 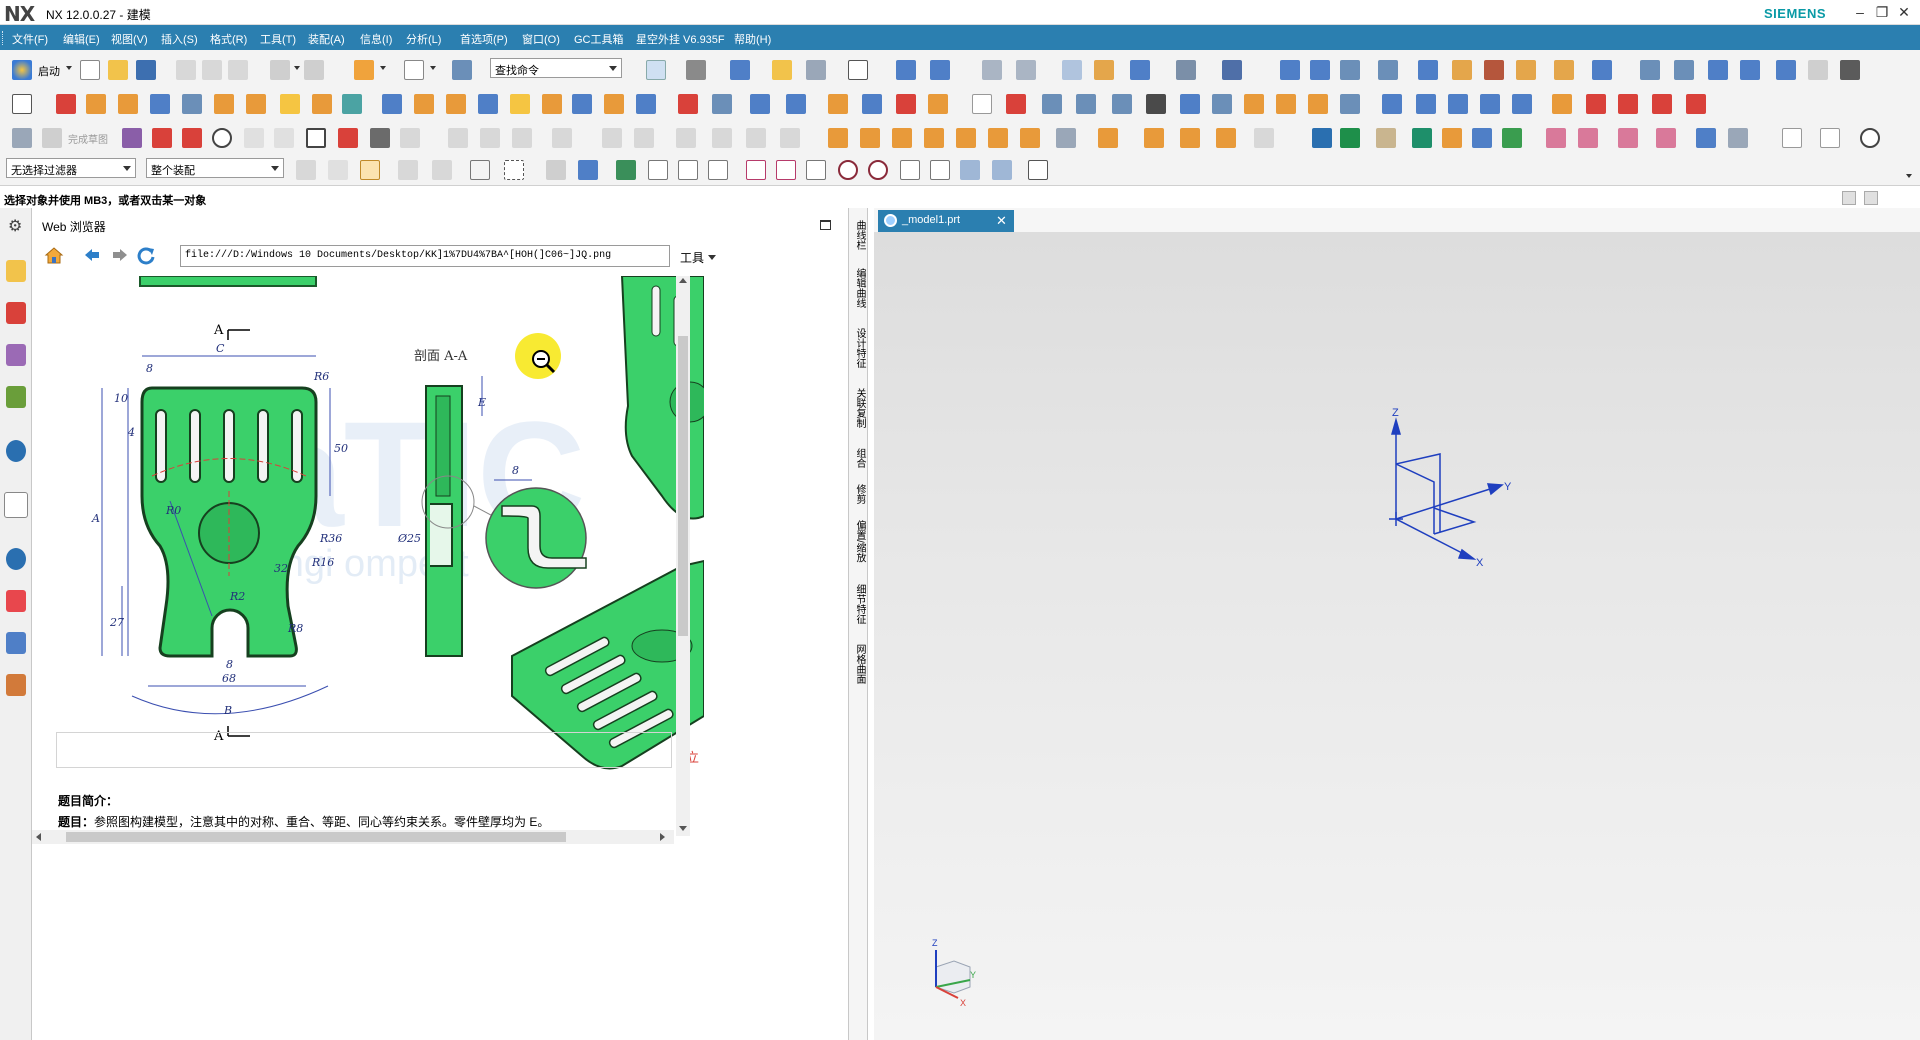 What do you see at coordinates (878, 170) in the screenshot?
I see `snap-quadrant-icon` at bounding box center [878, 170].